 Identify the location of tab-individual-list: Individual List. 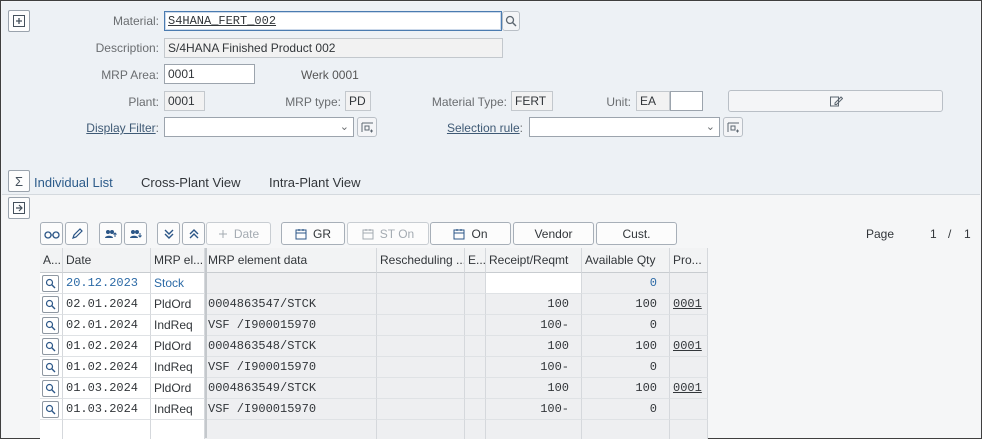
(73, 186).